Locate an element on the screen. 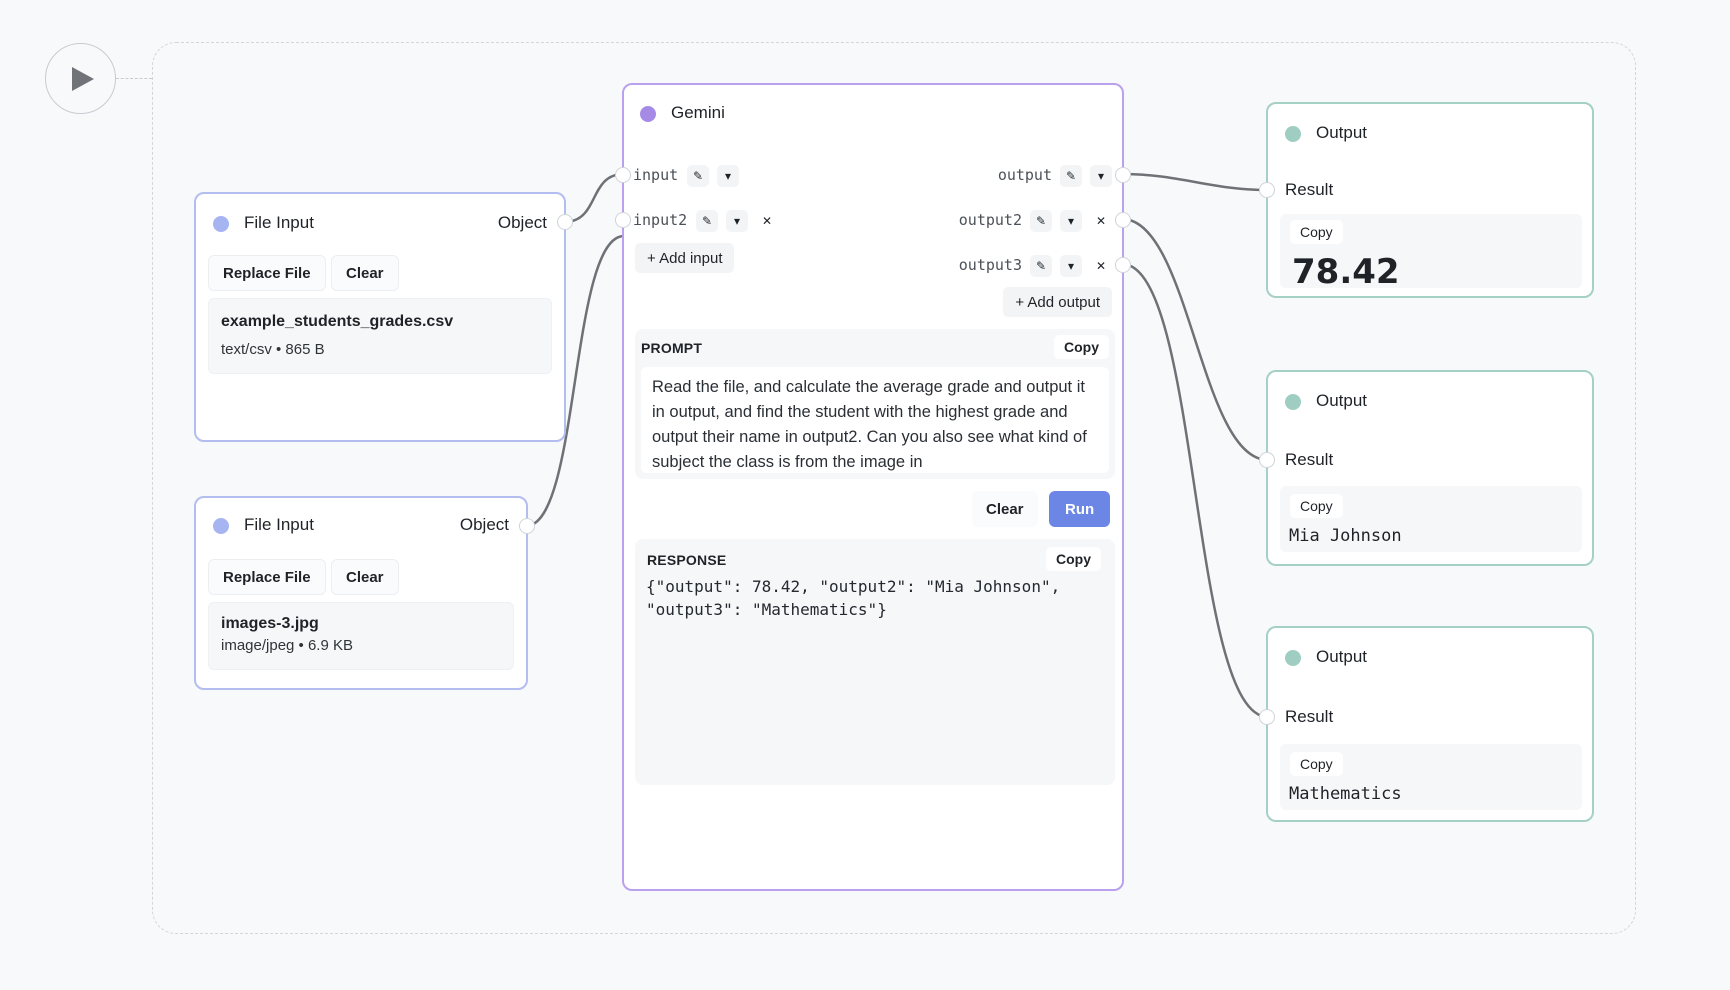 The width and height of the screenshot is (1730, 990). remove-input2-icon: ✕ is located at coordinates (767, 221).